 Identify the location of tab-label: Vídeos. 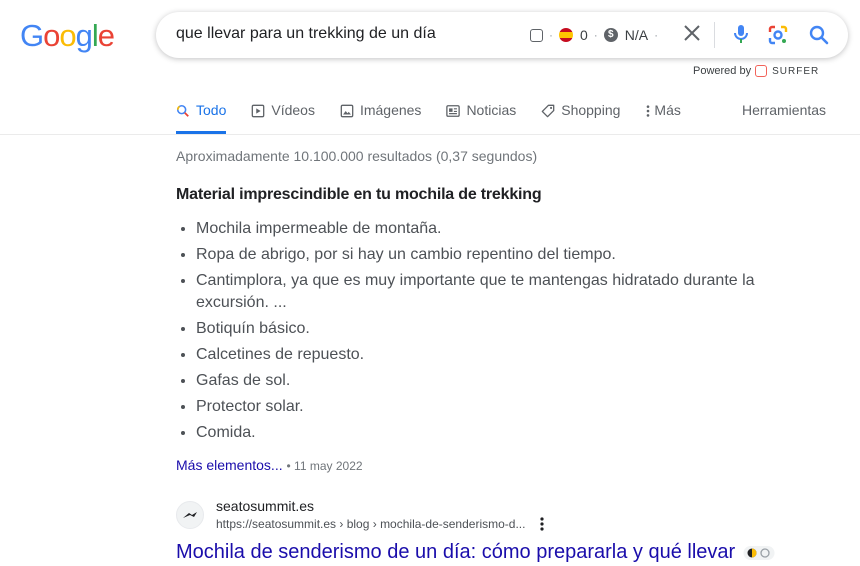
(293, 110).